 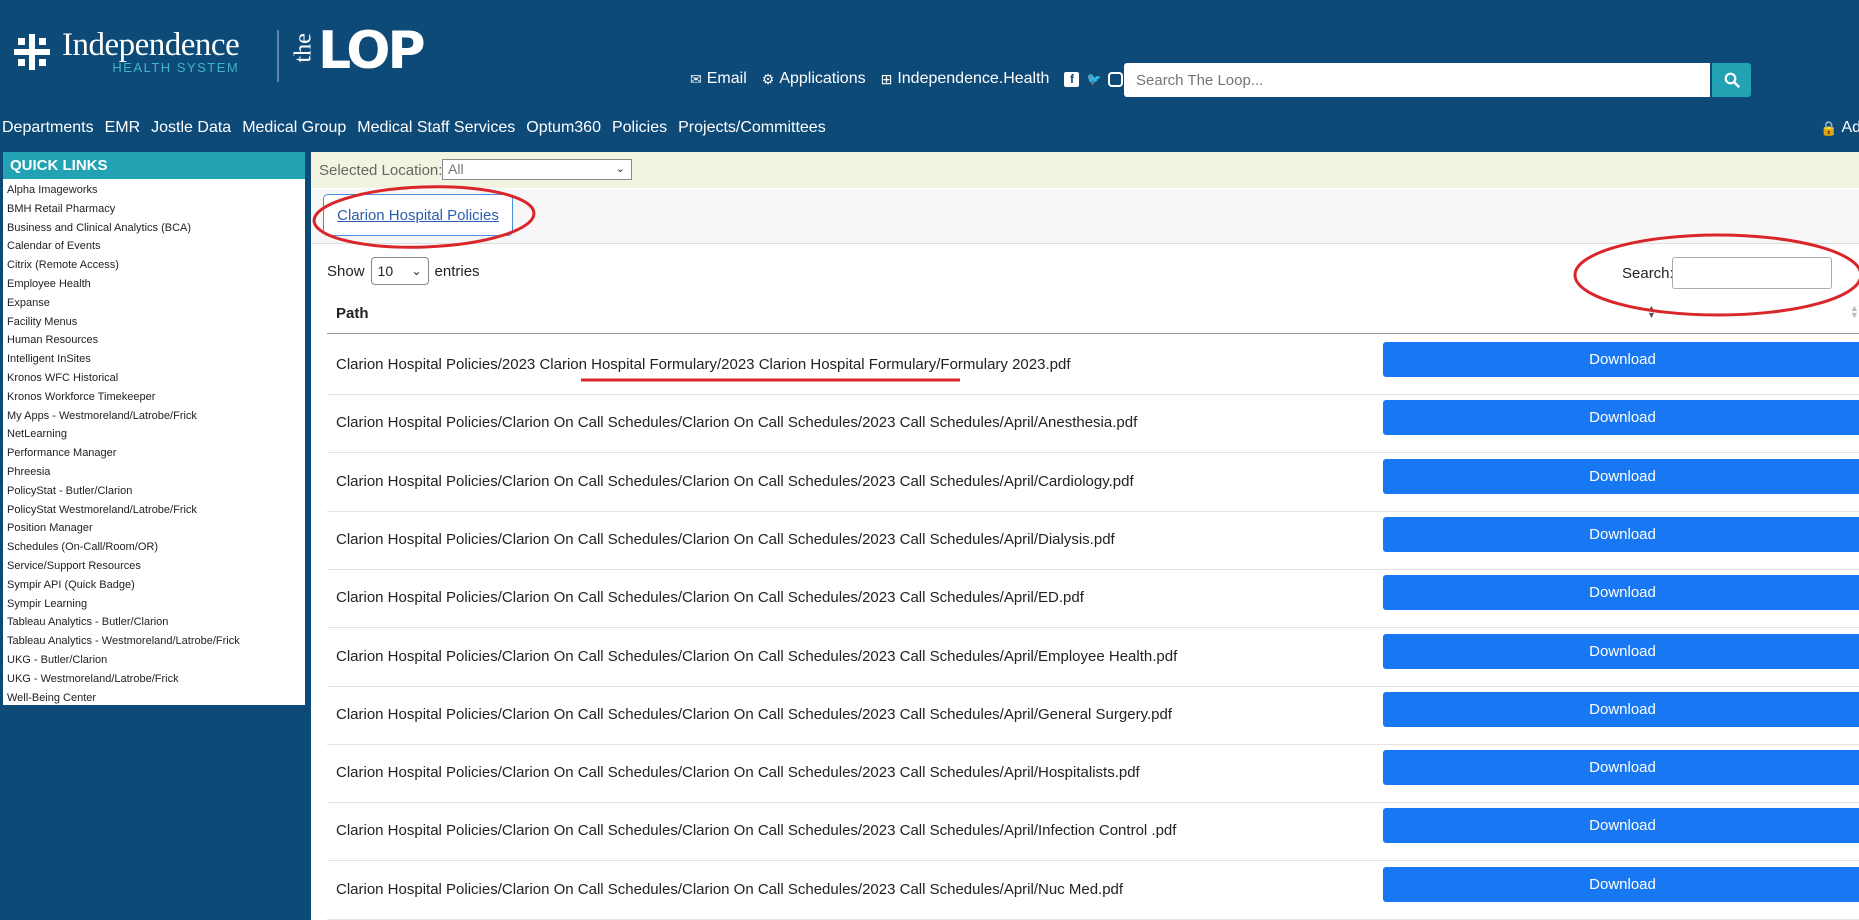 What do you see at coordinates (156, 660) in the screenshot?
I see `quick-link-item: UKG - Butler/Clarion` at bounding box center [156, 660].